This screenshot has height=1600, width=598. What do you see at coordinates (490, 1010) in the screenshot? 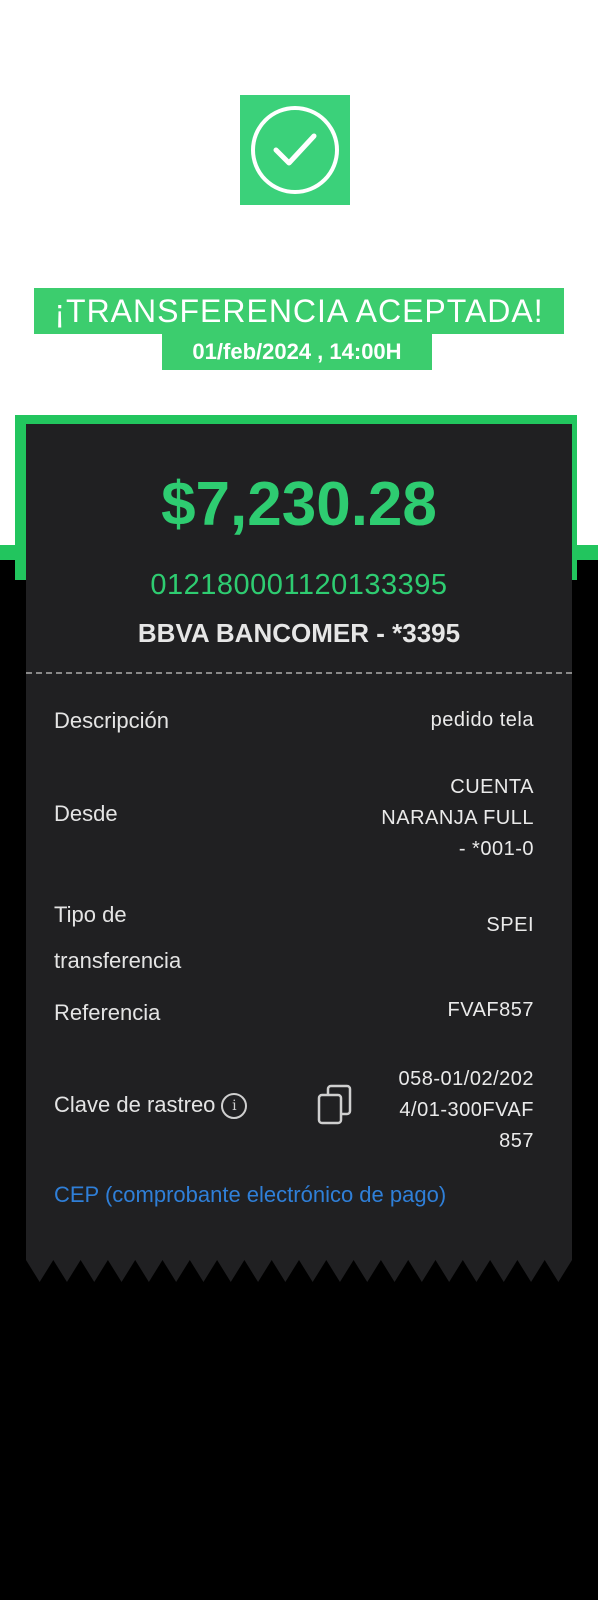
I see `referencia-value: FVAF857` at bounding box center [490, 1010].